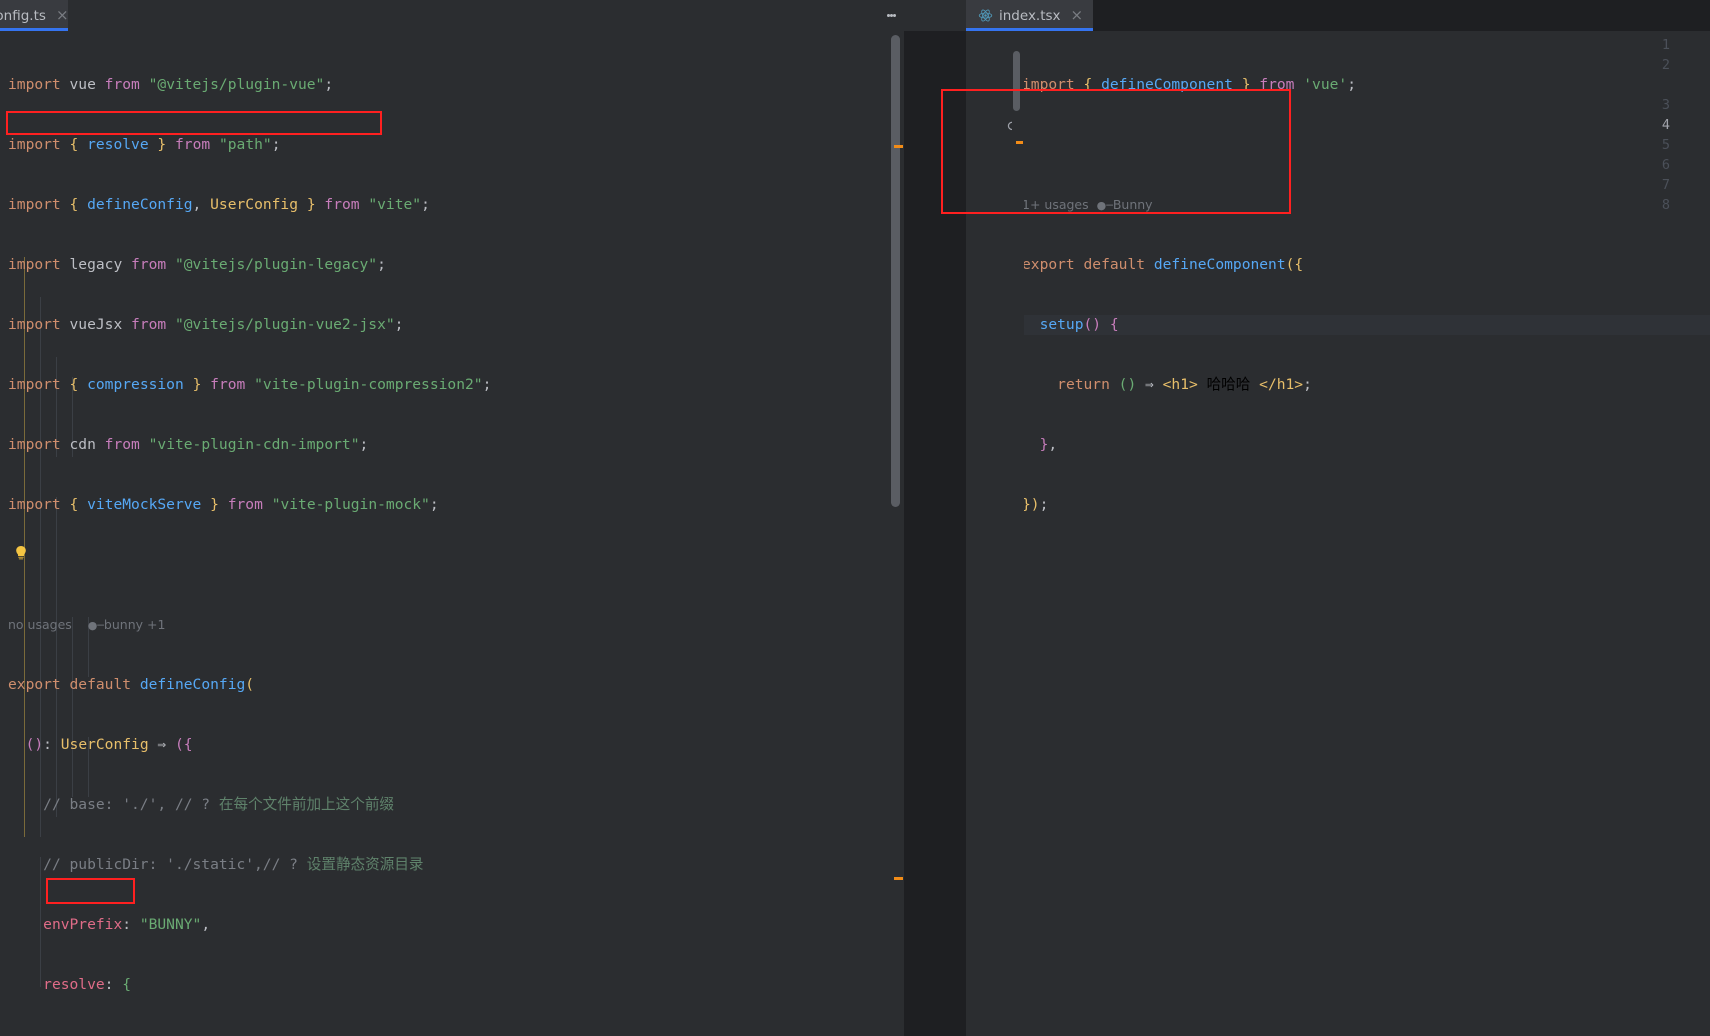  What do you see at coordinates (135, 624) in the screenshot?
I see `inlay-author: bunny +1` at bounding box center [135, 624].